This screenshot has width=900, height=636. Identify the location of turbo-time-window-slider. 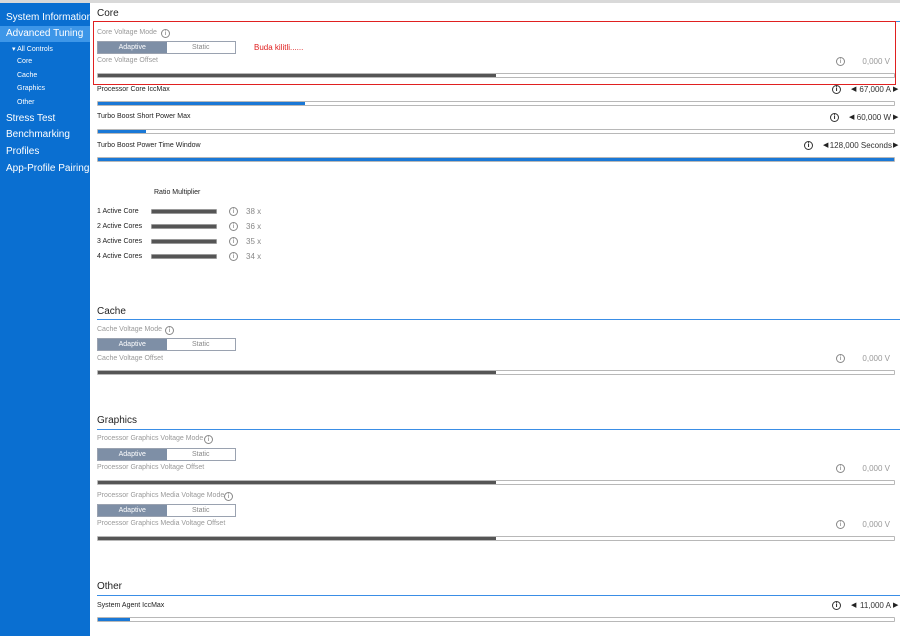
(496, 159).